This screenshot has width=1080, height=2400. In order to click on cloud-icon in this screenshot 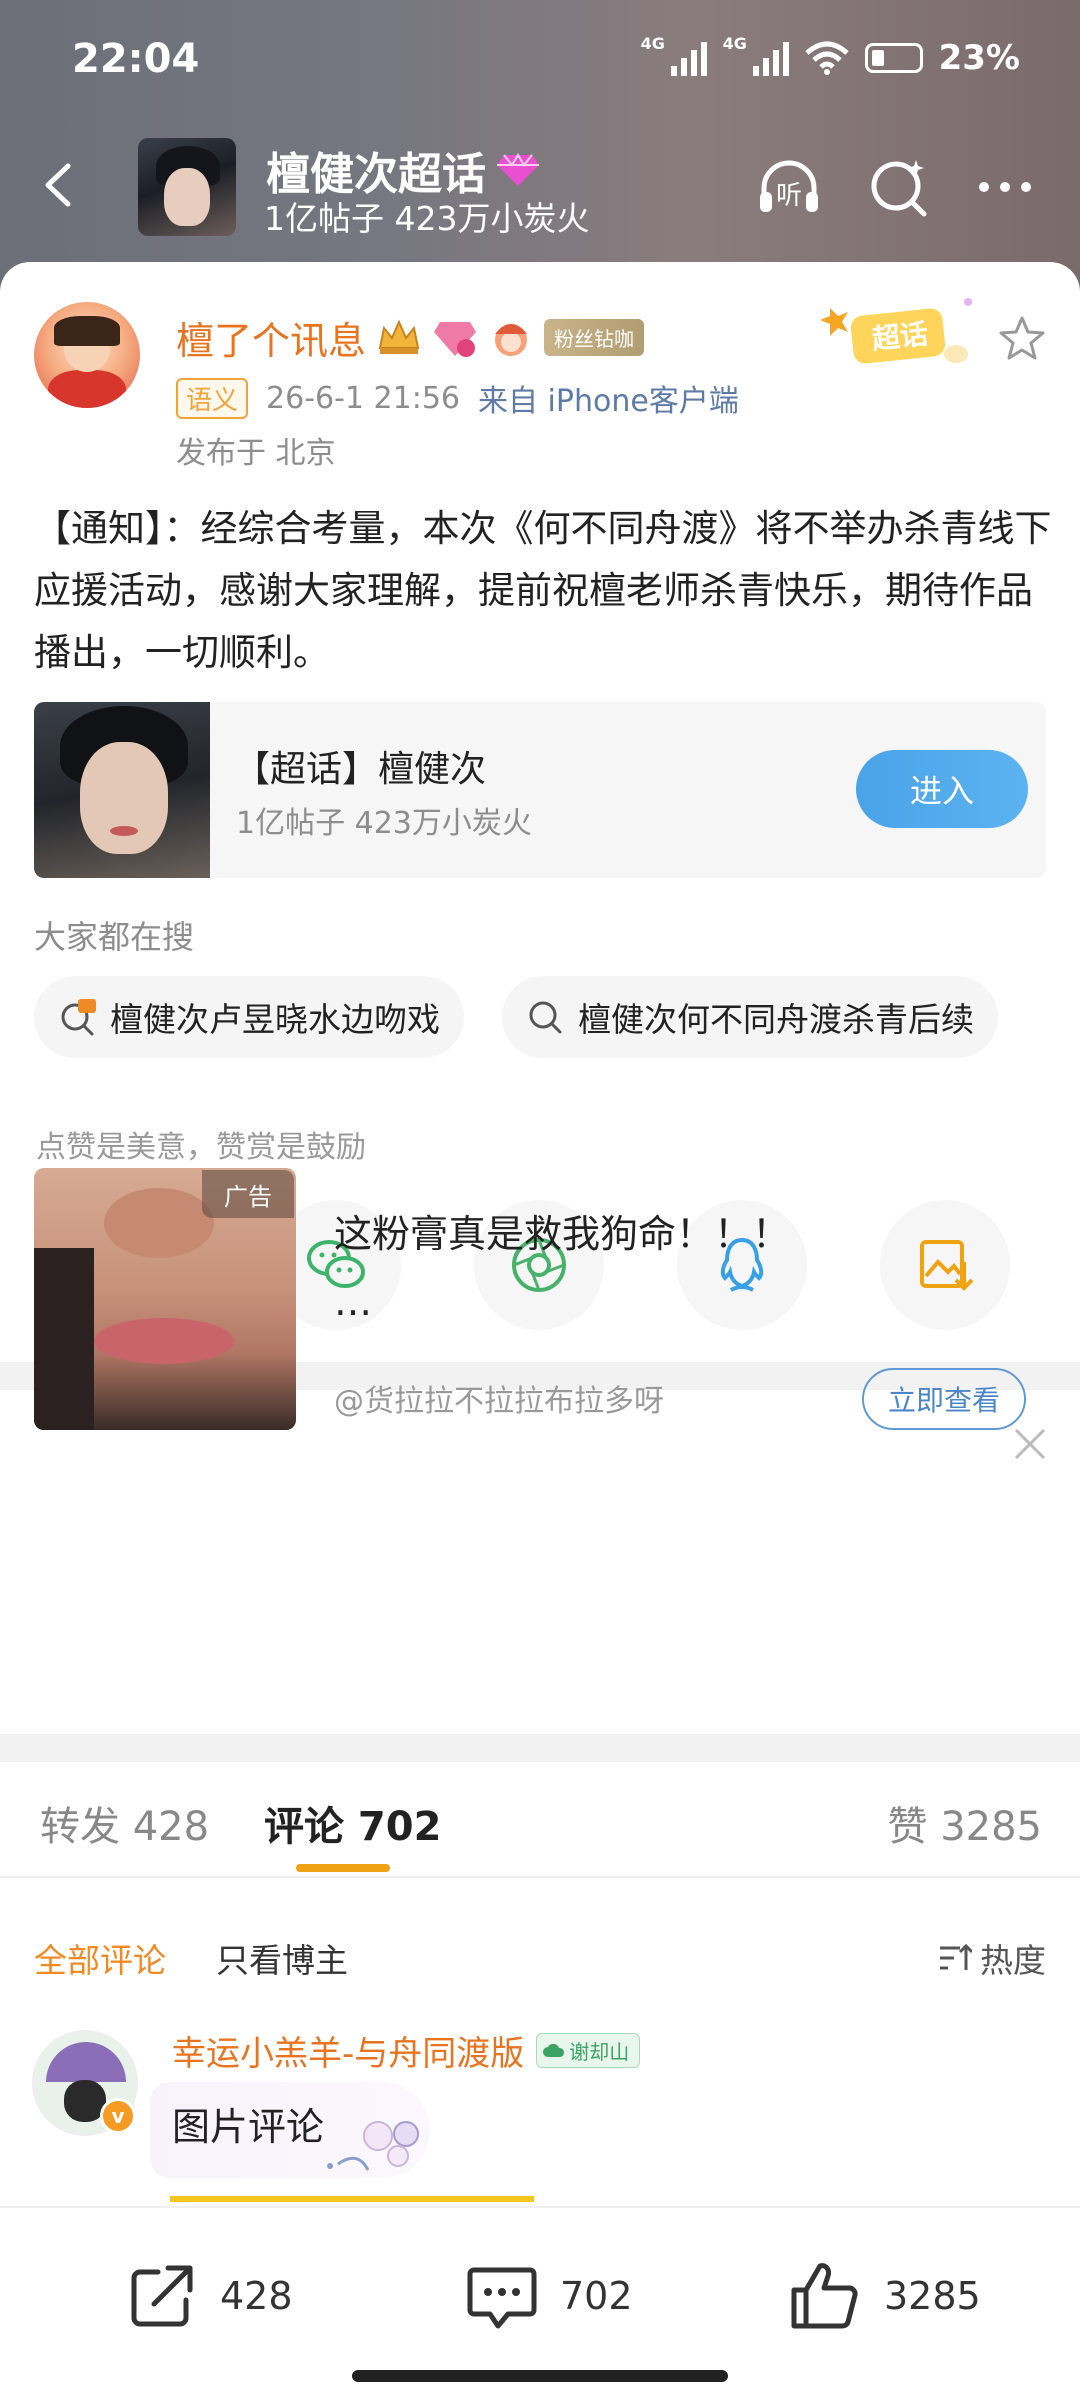, I will do `click(554, 2050)`.